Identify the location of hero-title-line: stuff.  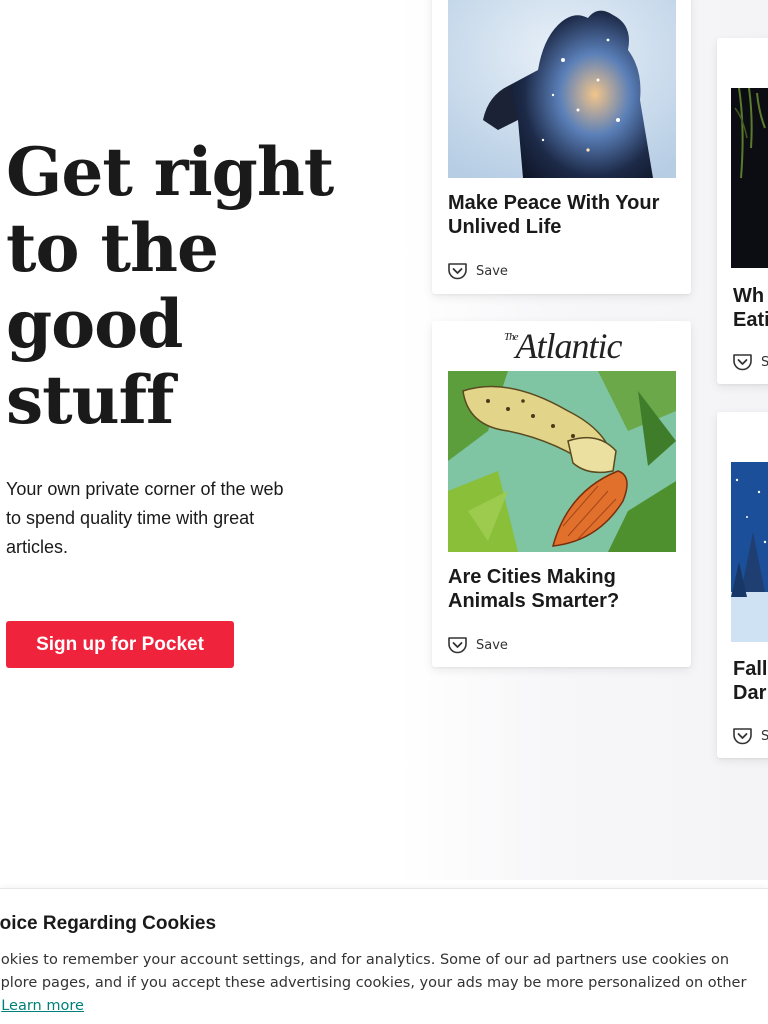
(90, 400).